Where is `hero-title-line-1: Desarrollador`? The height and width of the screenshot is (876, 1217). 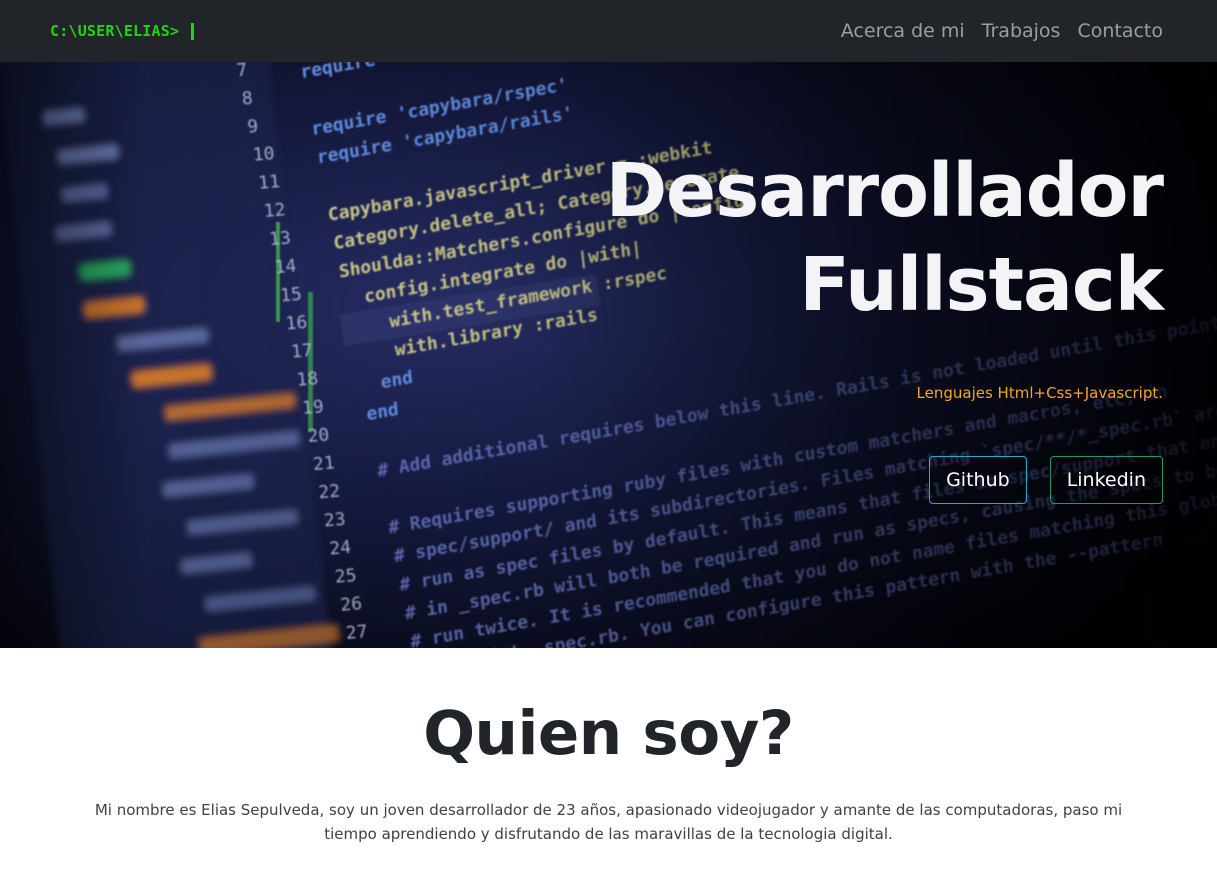 hero-title-line-1: Desarrollador is located at coordinates (884, 191).